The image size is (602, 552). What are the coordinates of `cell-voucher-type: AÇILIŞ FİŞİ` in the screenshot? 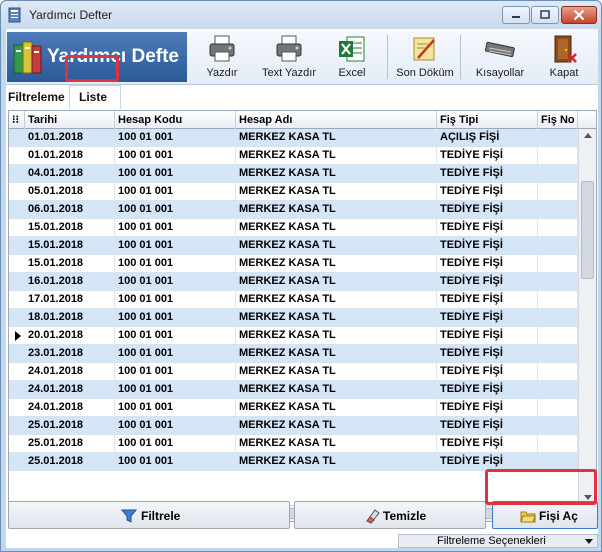 It's located at (487, 137).